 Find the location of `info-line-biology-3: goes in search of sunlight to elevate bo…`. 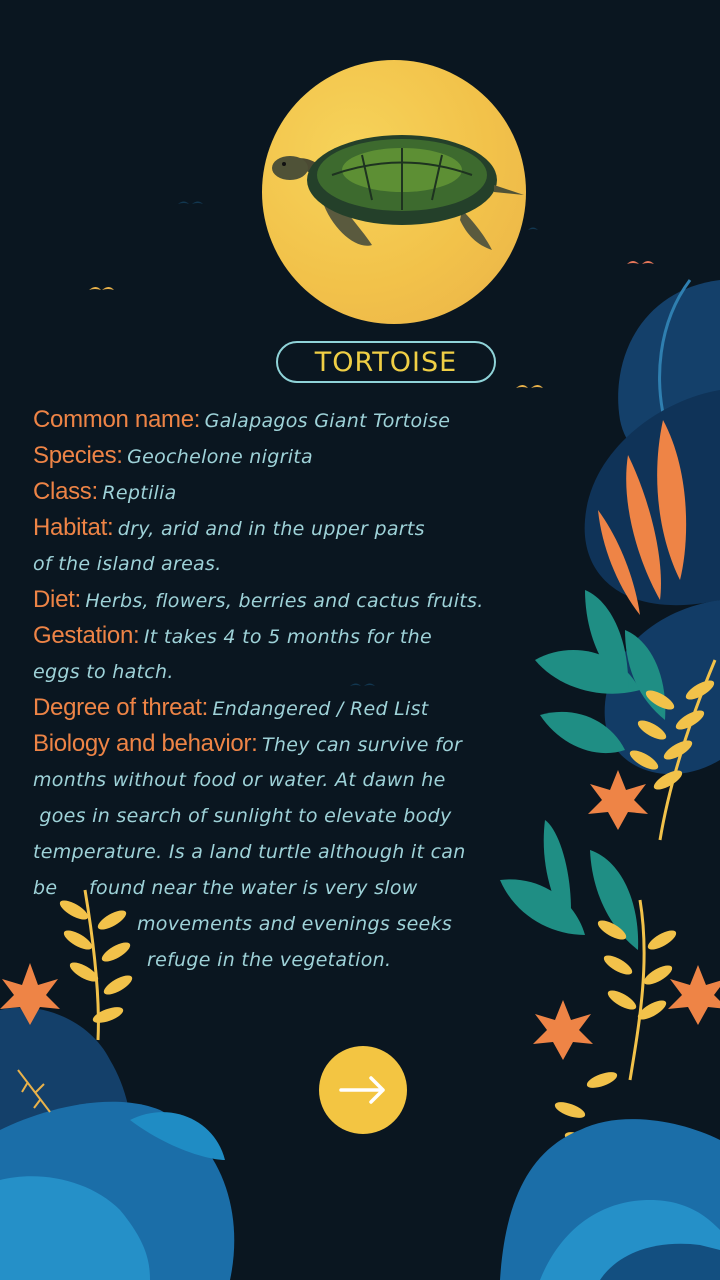

info-line-biology-3: goes in search of sunlight to elevate bo… is located at coordinates (283, 816).